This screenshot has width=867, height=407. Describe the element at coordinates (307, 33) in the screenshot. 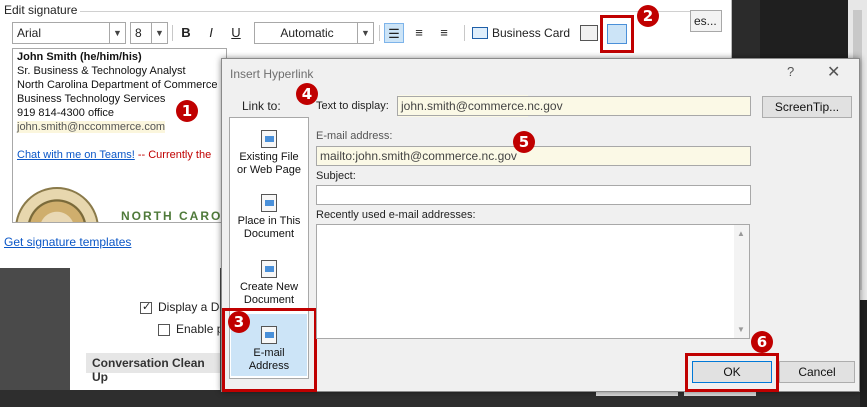

I see `font-color-value: Automatic` at that location.